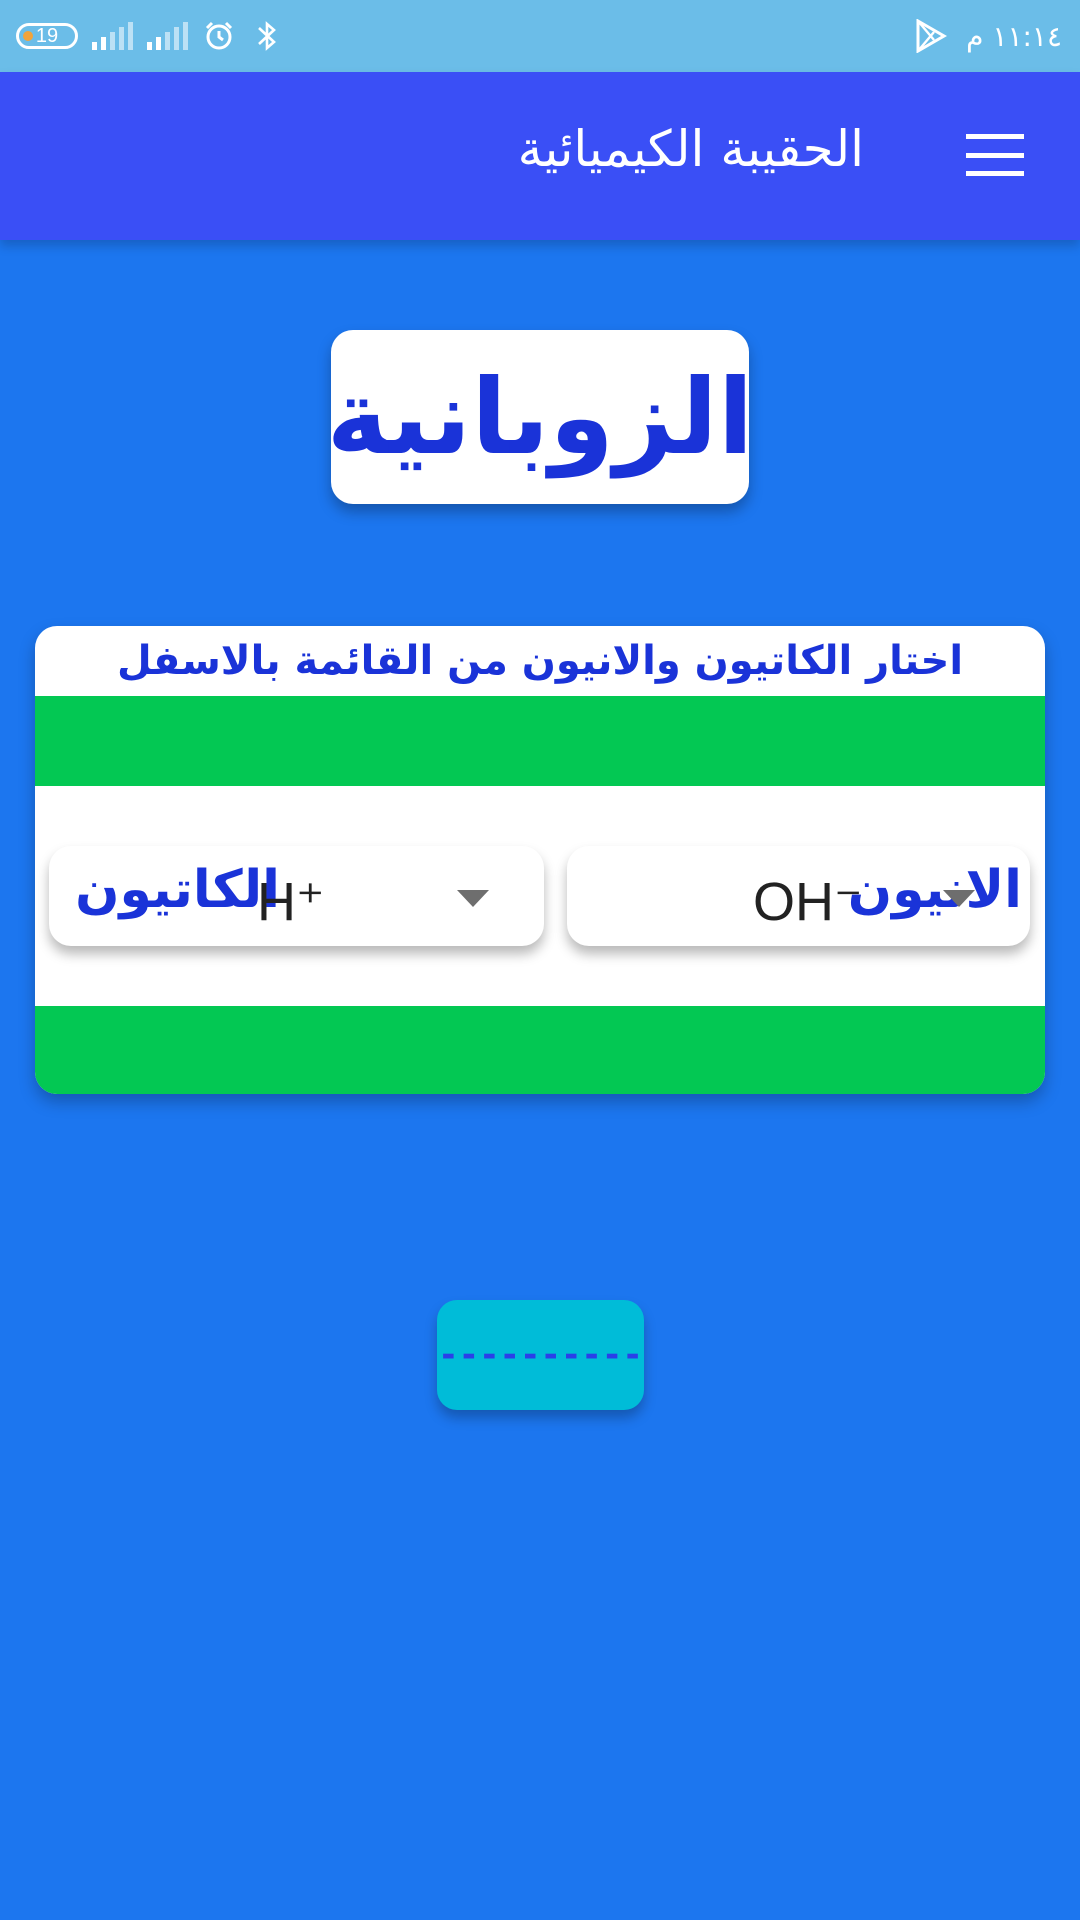  Describe the element at coordinates (540, 1050) in the screenshot. I see `green-divider-bottom` at that location.